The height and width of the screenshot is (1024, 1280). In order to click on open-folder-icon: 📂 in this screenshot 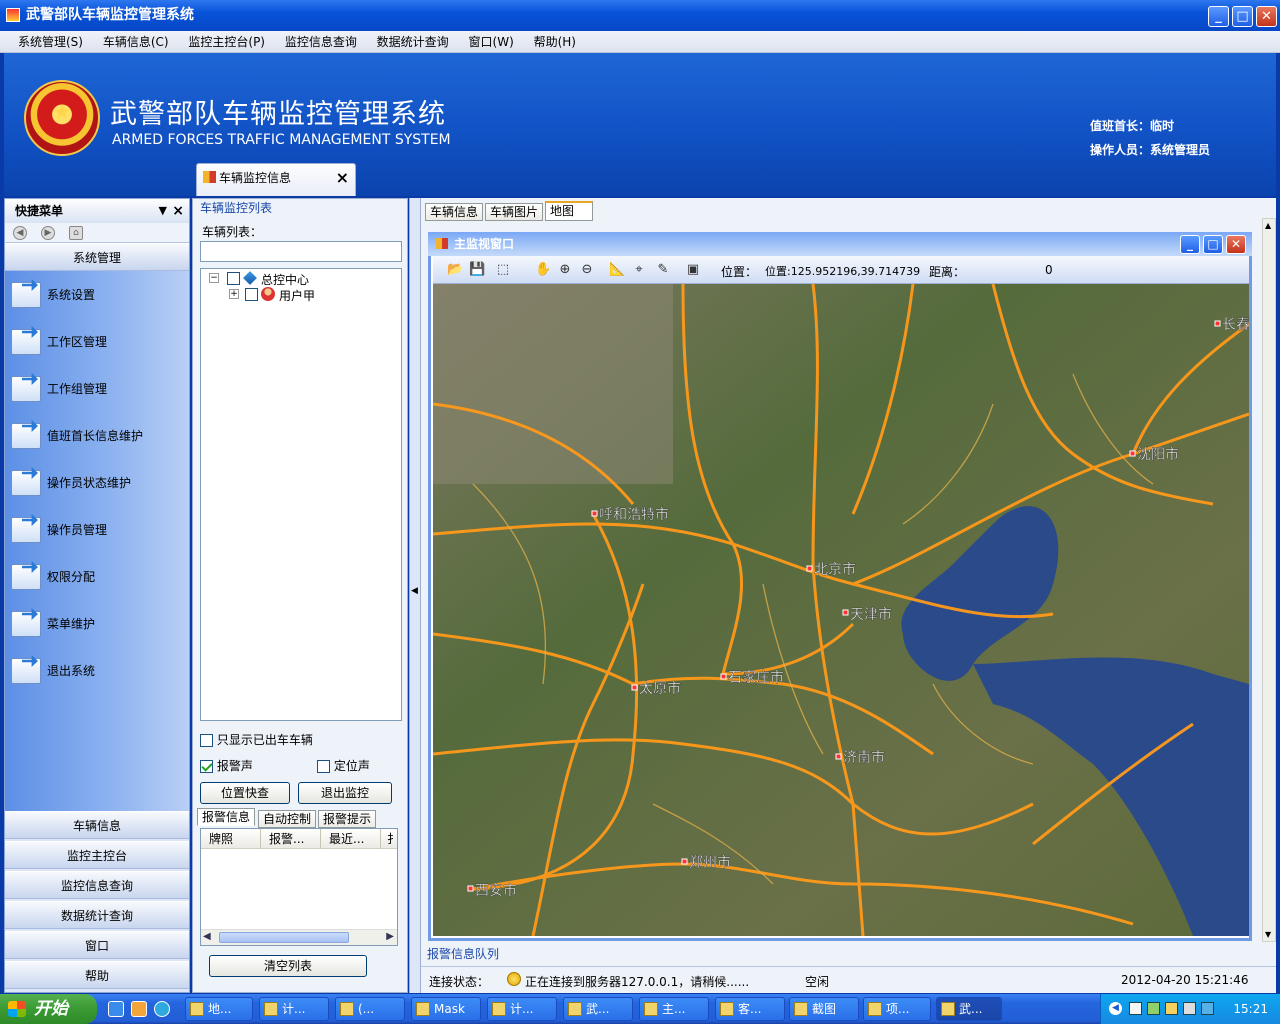, I will do `click(455, 270)`.